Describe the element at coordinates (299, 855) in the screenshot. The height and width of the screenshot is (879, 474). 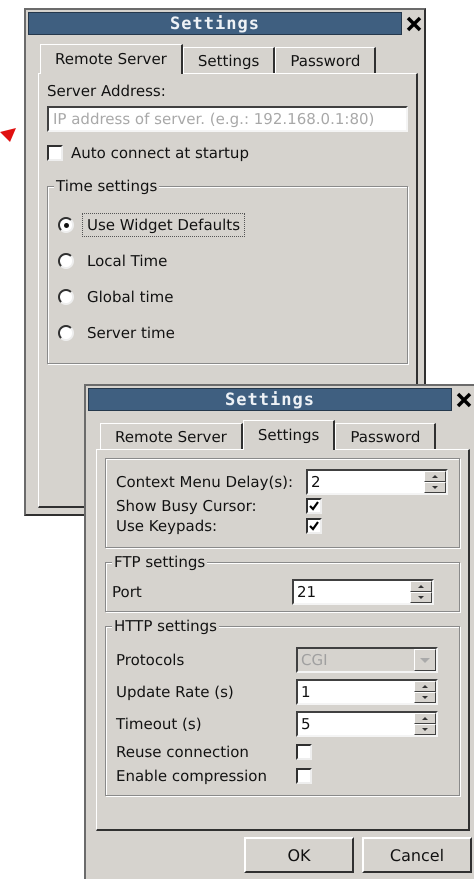
I see `dialog-button: OK` at that location.